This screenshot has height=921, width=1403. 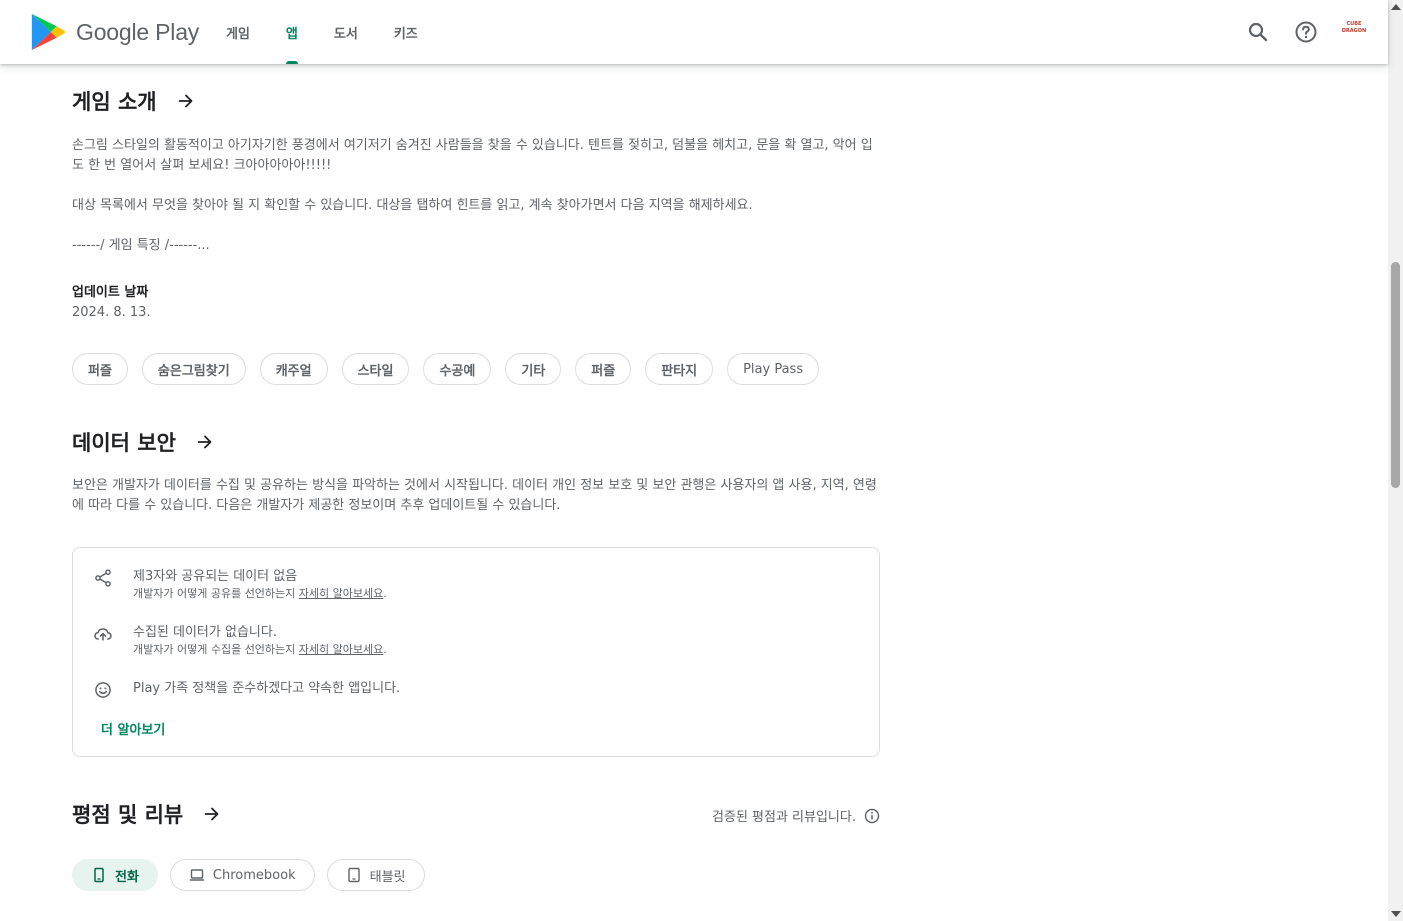 I want to click on device-chip-label: 태블릿, so click(x=387, y=877).